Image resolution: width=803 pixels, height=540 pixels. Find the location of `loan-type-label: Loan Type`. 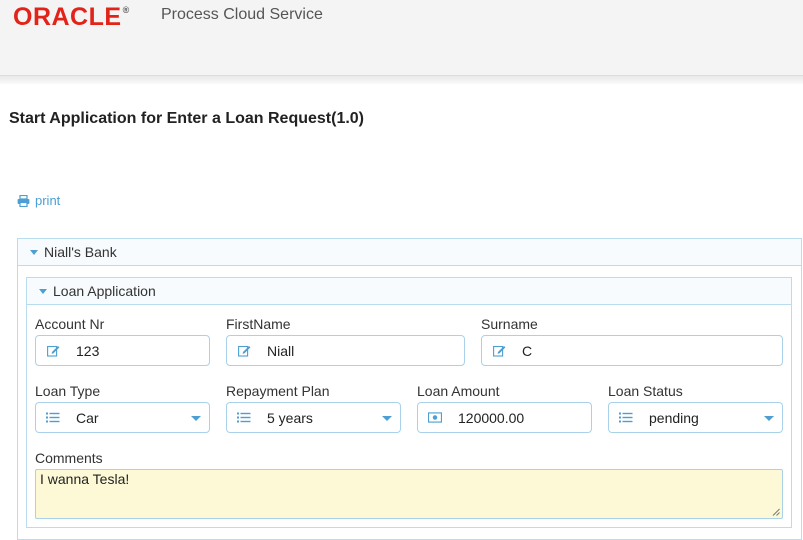

loan-type-label: Loan Type is located at coordinates (68, 391).